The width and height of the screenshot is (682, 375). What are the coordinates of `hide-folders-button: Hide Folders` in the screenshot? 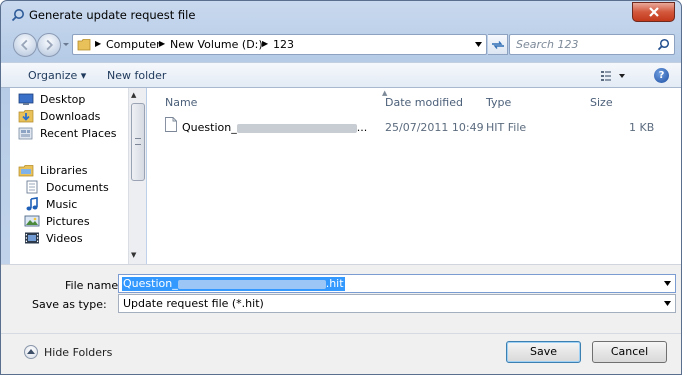 It's located at (68, 352).